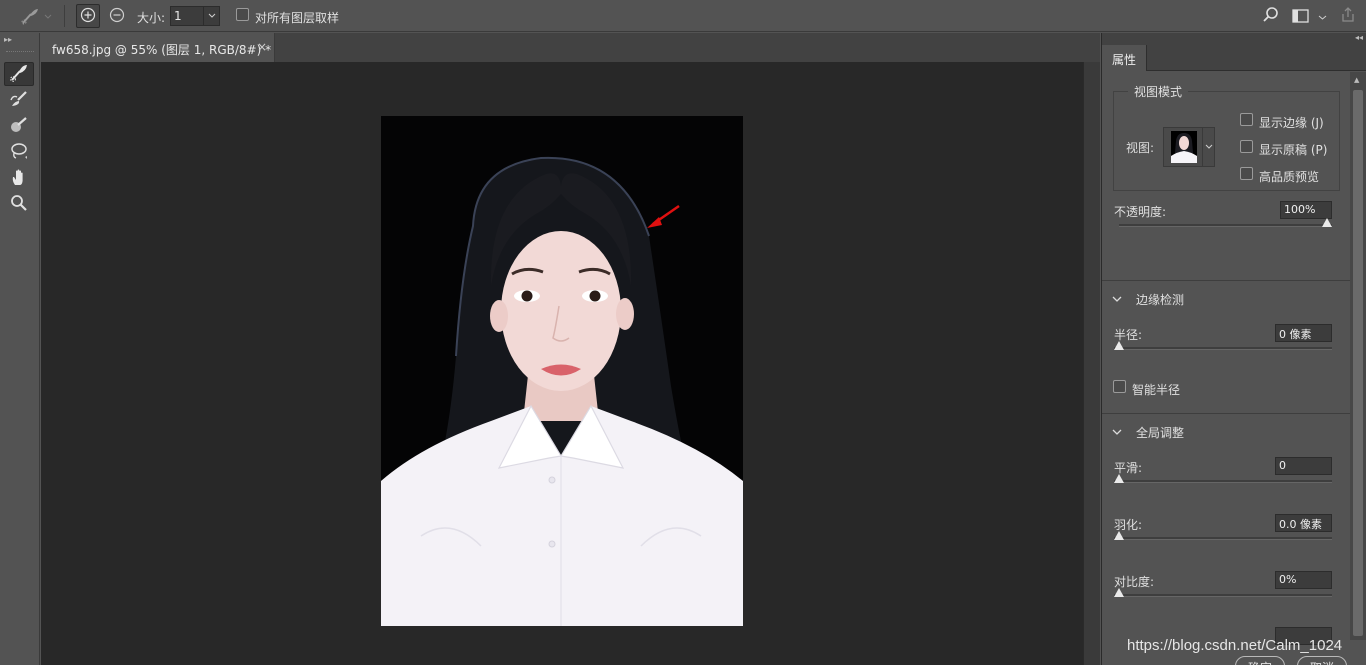 The width and height of the screenshot is (1366, 665). I want to click on document-tab: fw658.jpg @ 55% (图层 1, RGB/8#) * ×, so click(158, 47).